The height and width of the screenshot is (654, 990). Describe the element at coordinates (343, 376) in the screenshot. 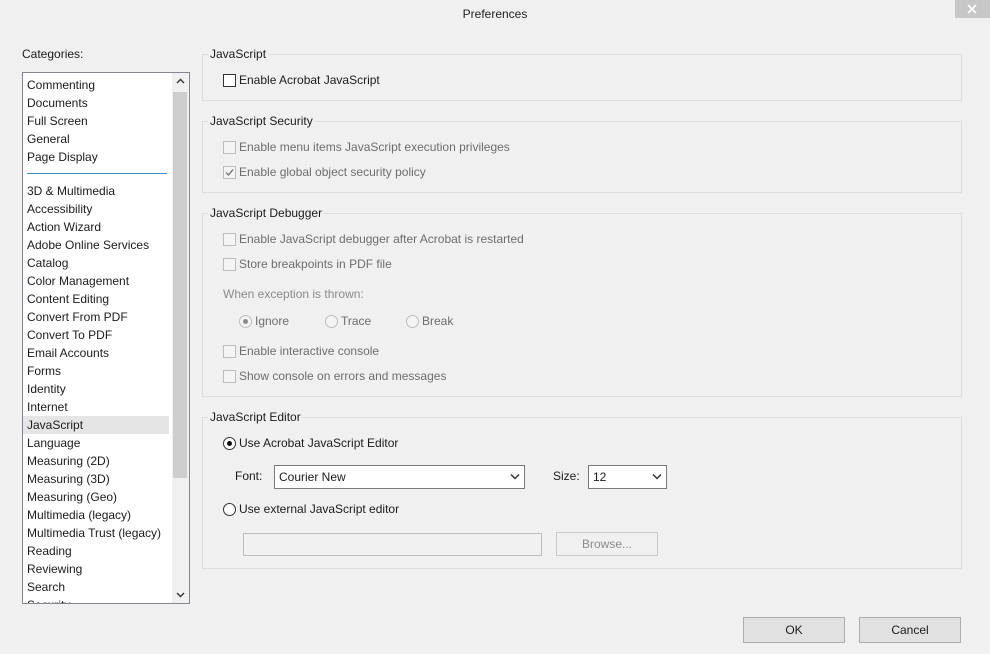

I see `show-console-label: Show console on errors and messages` at that location.